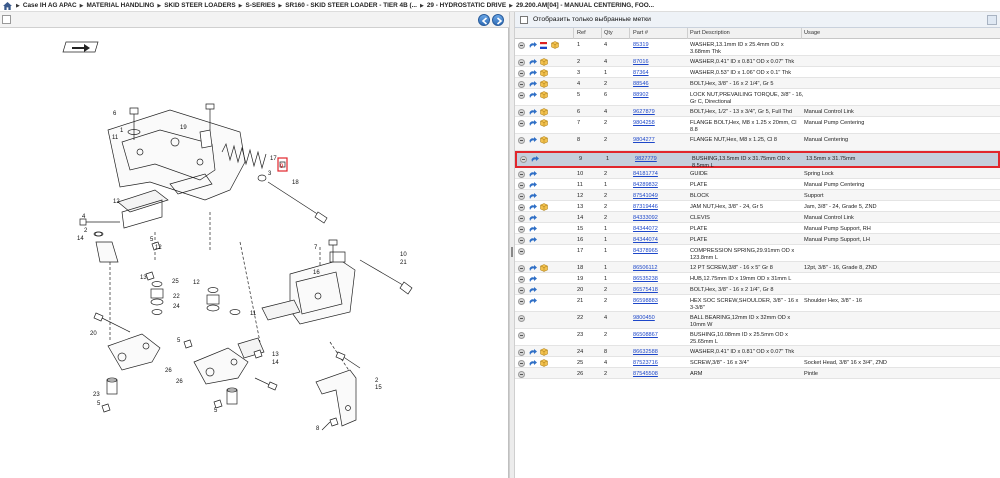 The width and height of the screenshot is (1000, 478). I want to click on diagram-callout: 16, so click(316, 273).